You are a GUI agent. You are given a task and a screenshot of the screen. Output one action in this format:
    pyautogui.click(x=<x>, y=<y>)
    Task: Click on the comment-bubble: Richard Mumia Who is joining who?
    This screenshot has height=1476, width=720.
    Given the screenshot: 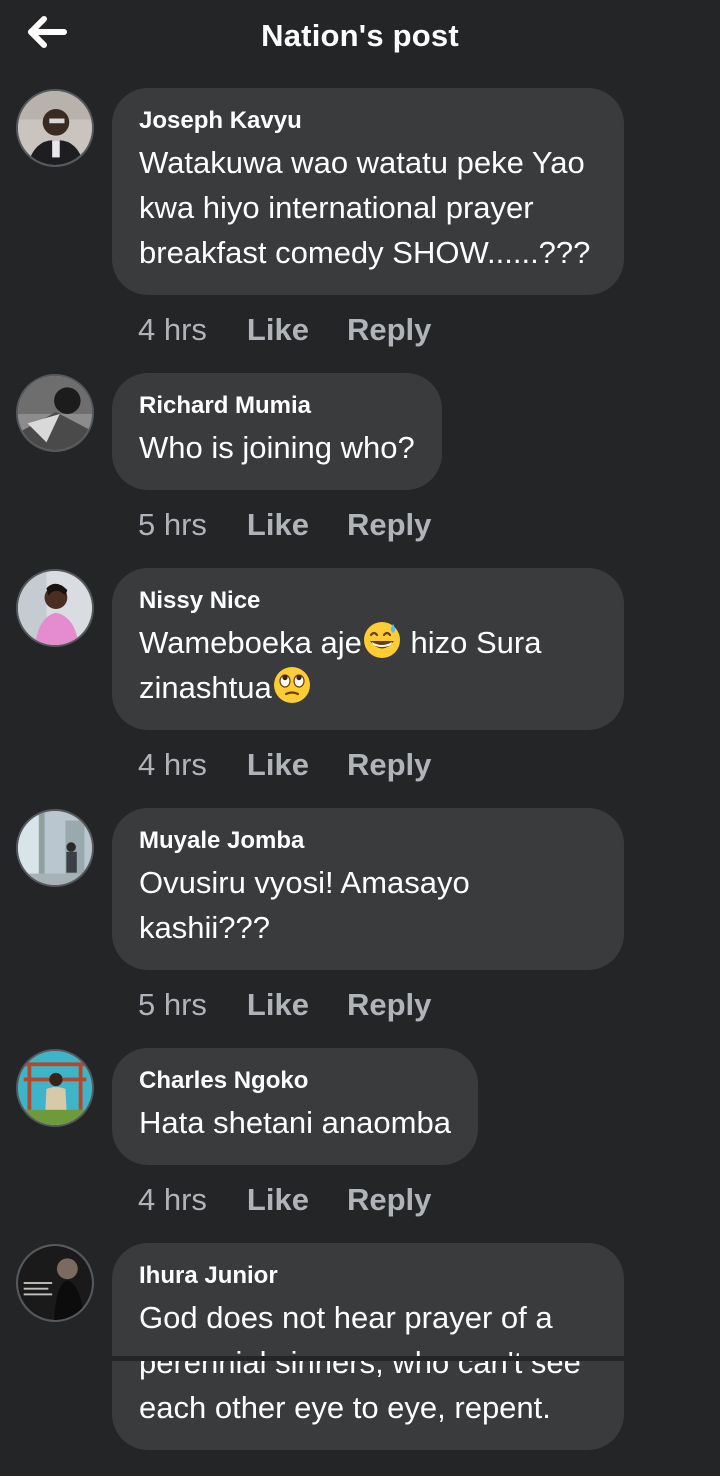 What is the action you would take?
    pyautogui.click(x=277, y=431)
    